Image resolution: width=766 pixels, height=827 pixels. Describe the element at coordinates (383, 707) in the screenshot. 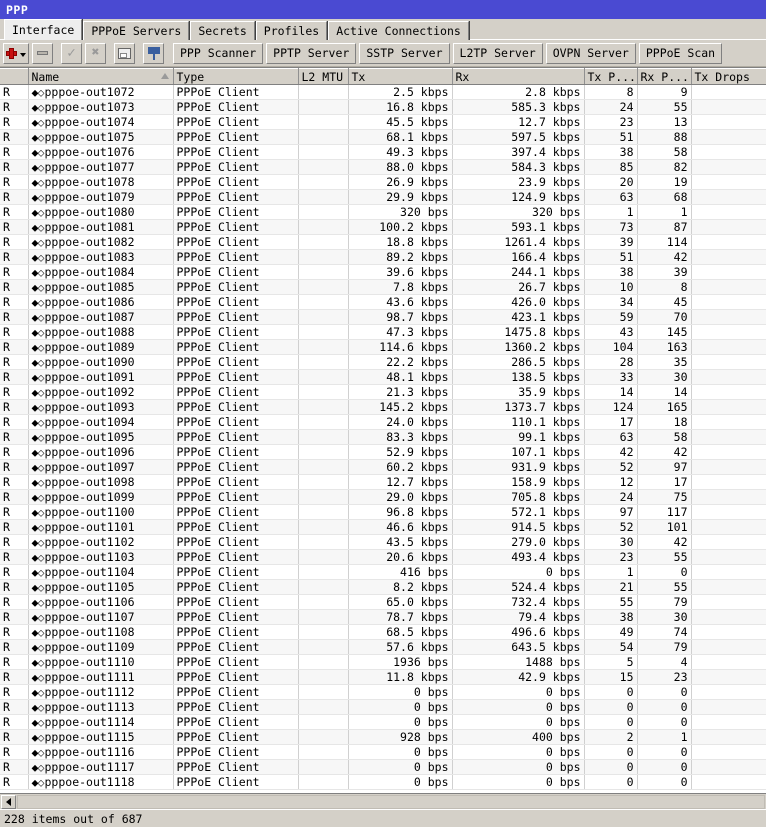

I see `table-row: R ⬥⬦pppoe-out1113 PPPoE Client 0 bps 0 bps 0 0` at that location.